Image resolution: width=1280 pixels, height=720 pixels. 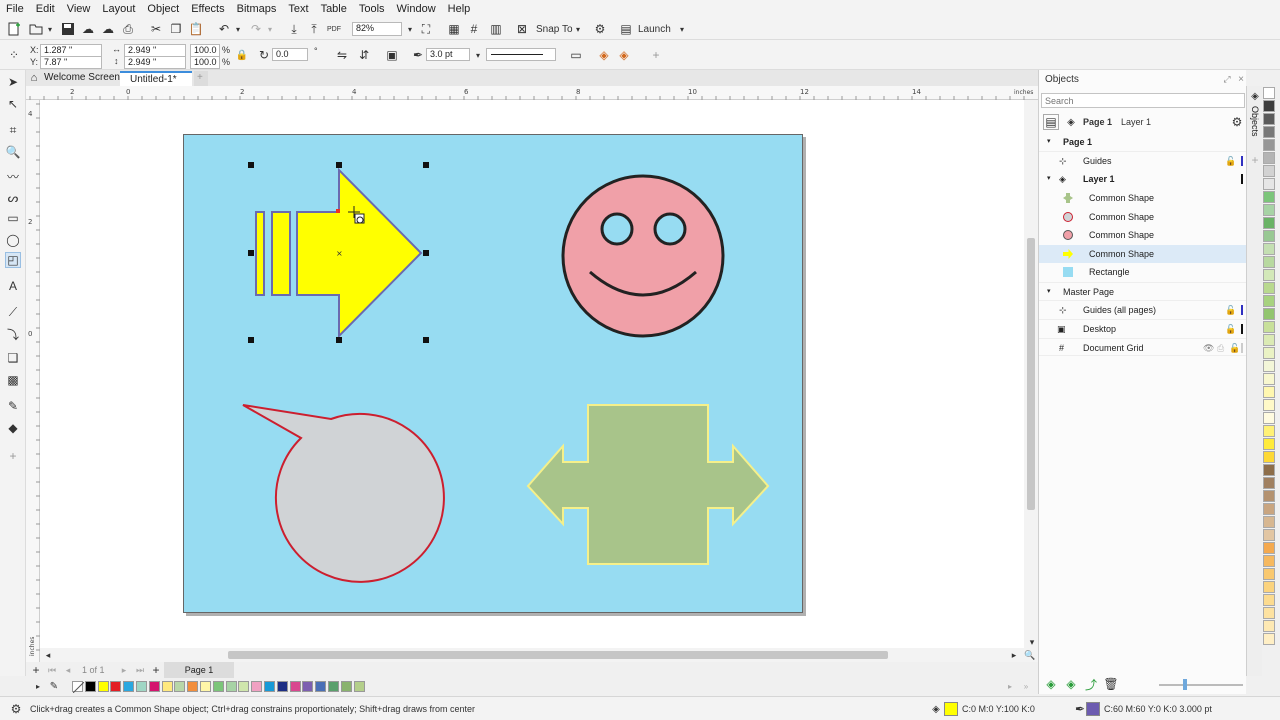 What do you see at coordinates (1093, 709) in the screenshot?
I see `outline-color-swatch` at bounding box center [1093, 709].